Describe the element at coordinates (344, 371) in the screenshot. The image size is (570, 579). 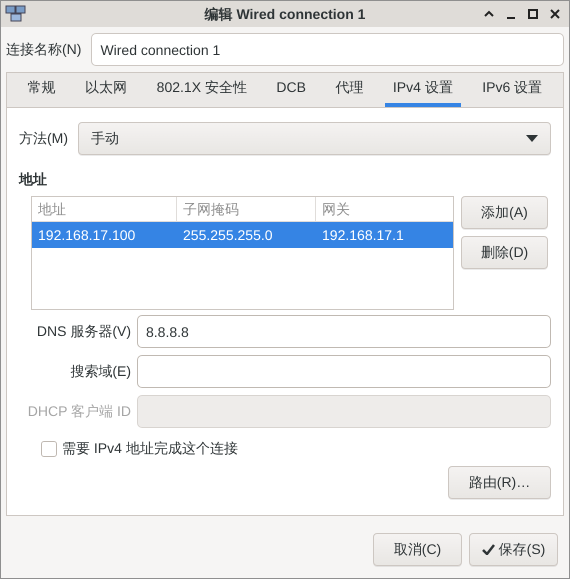
I see `text-field` at that location.